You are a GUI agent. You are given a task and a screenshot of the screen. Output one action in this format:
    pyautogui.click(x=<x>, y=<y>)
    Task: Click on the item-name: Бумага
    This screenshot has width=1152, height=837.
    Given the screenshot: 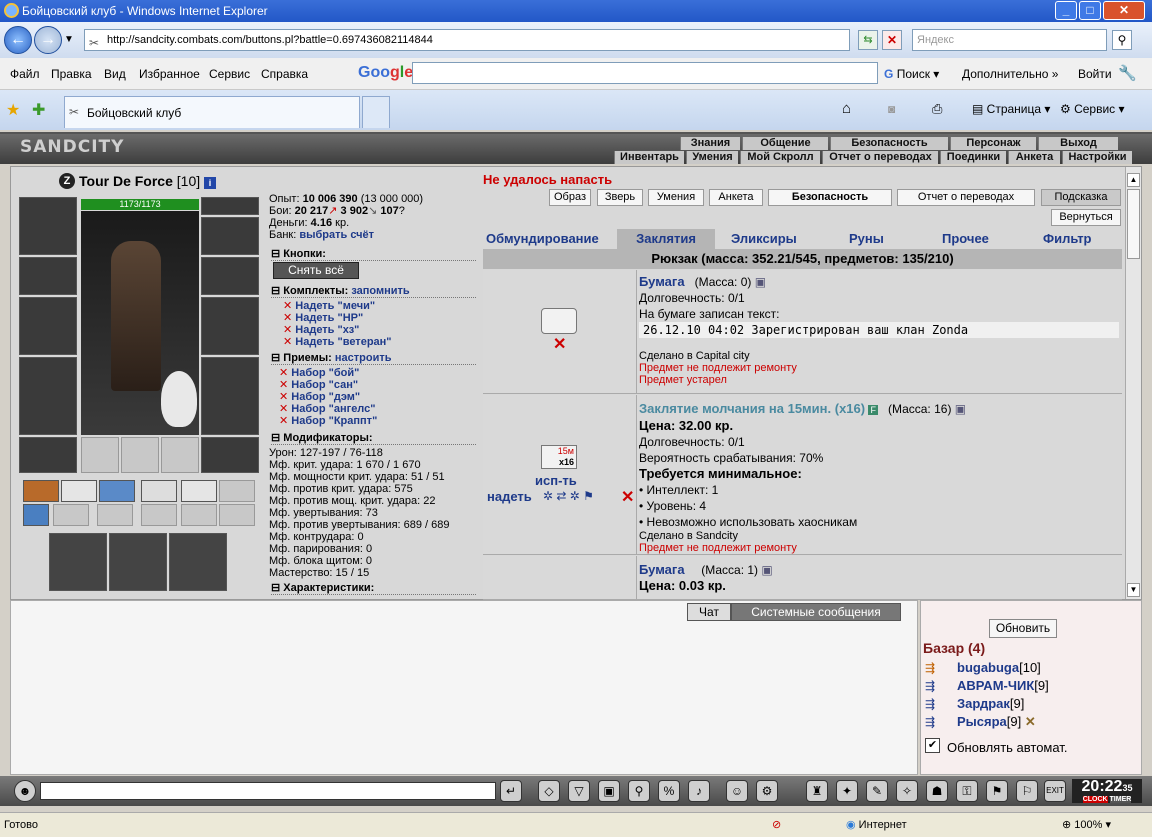 What is the action you would take?
    pyautogui.click(x=662, y=281)
    